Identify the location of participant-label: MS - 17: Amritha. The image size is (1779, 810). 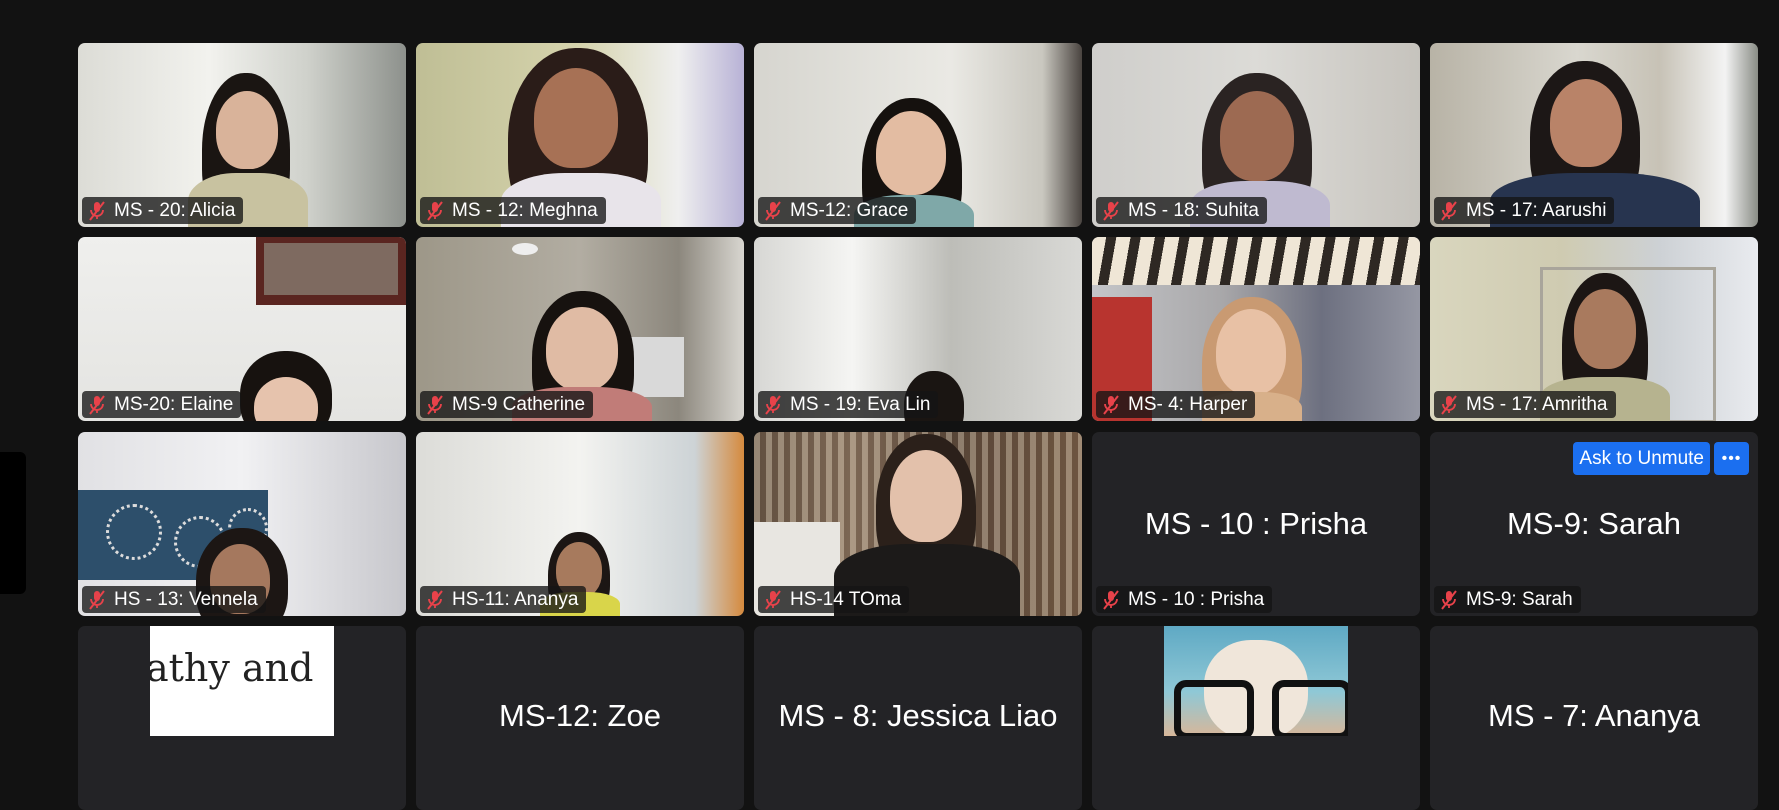
(1525, 404).